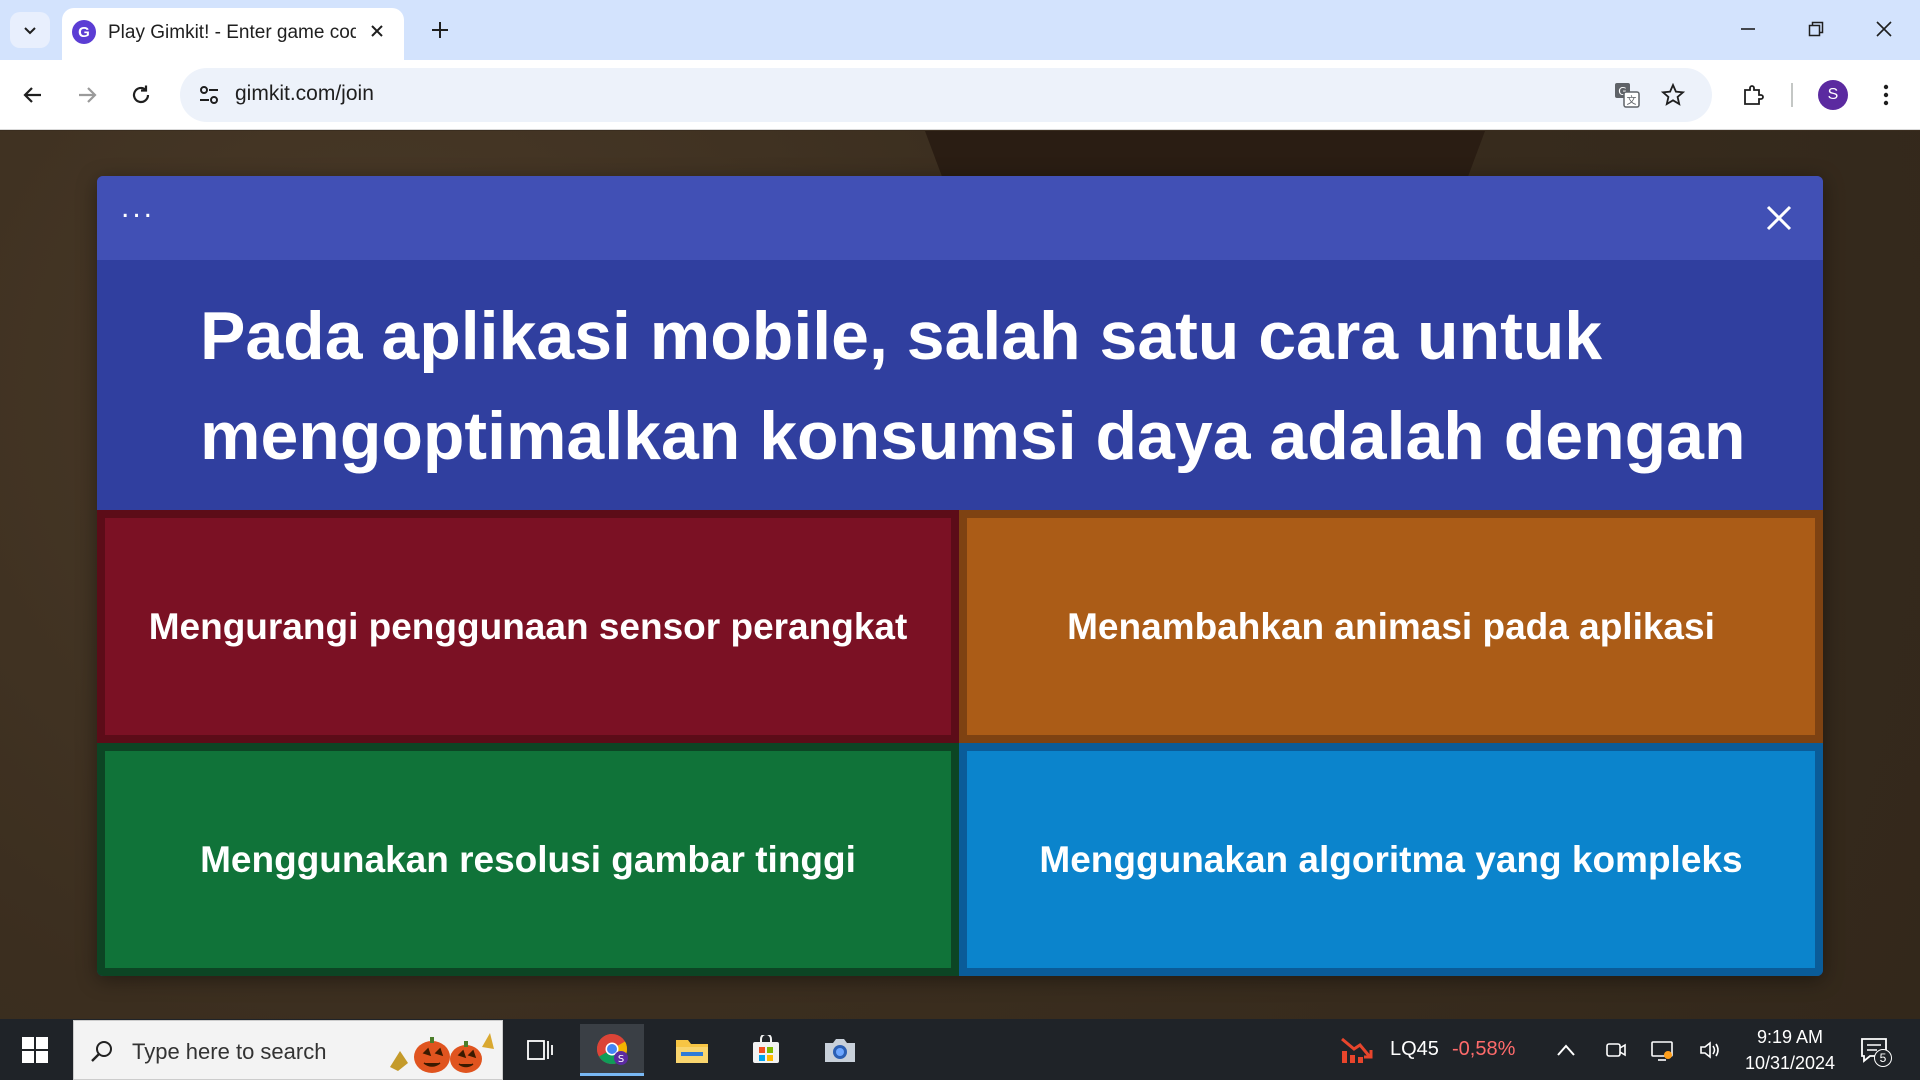 The height and width of the screenshot is (1080, 1920). I want to click on forward-button, so click(87, 95).